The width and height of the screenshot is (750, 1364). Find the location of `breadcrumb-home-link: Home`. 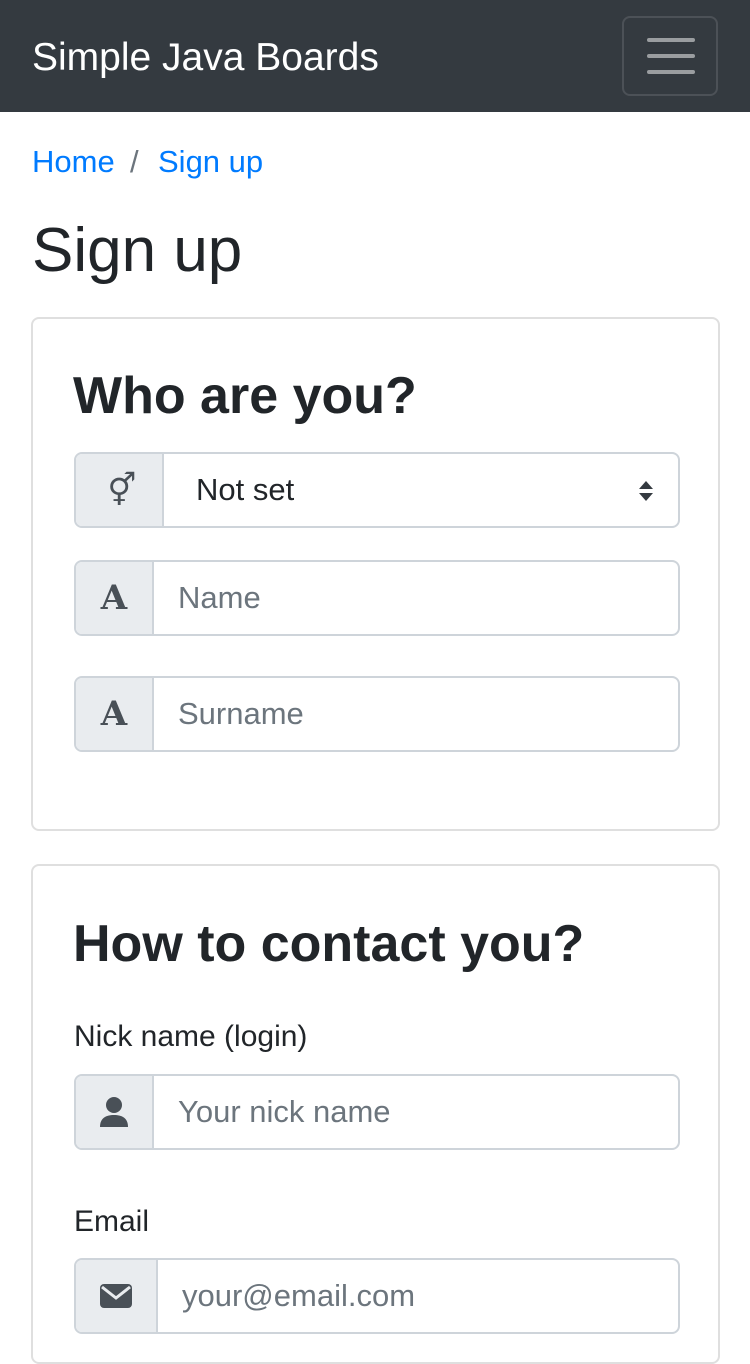

breadcrumb-home-link: Home is located at coordinates (73, 162).